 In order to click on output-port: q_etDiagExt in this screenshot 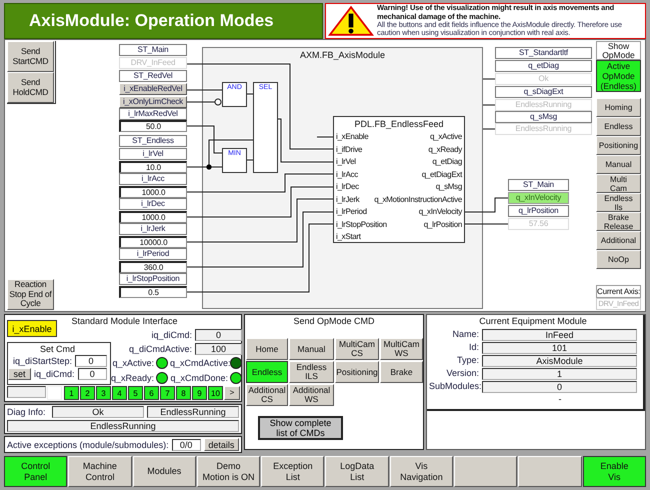, I will do `click(442, 174)`.